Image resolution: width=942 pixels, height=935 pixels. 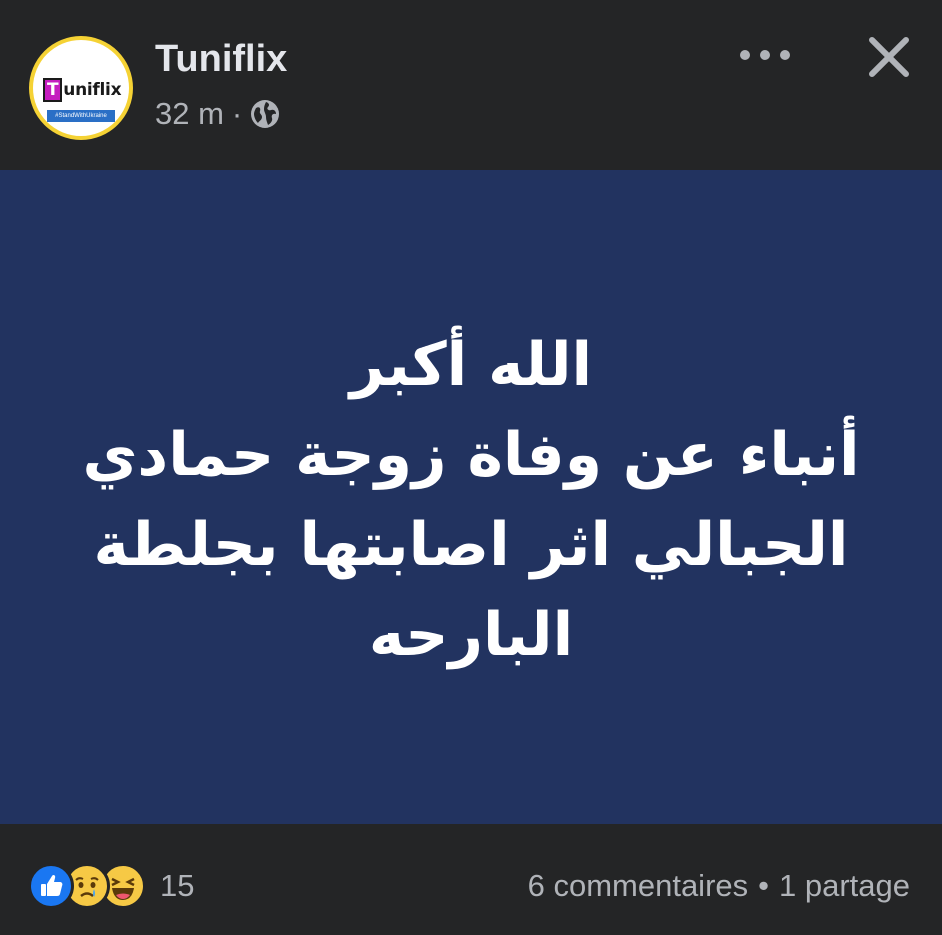 I want to click on post-text-line: الله أكبر, so click(x=471, y=365).